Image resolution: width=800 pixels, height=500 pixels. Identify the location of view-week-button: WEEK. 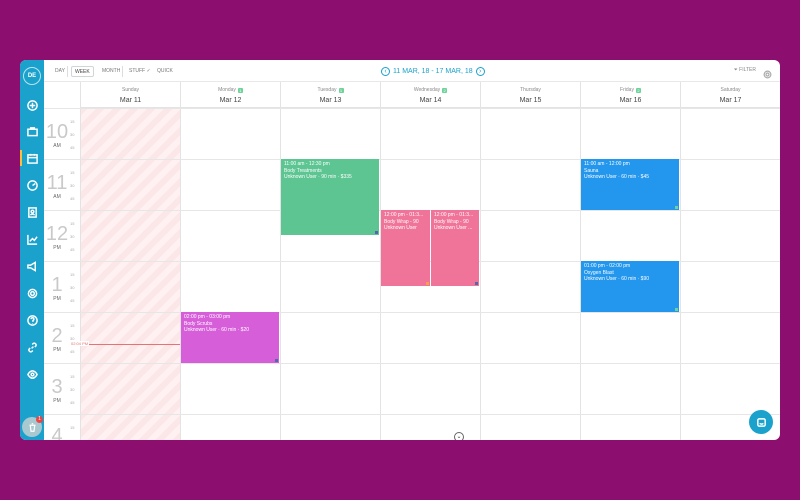
(82, 71).